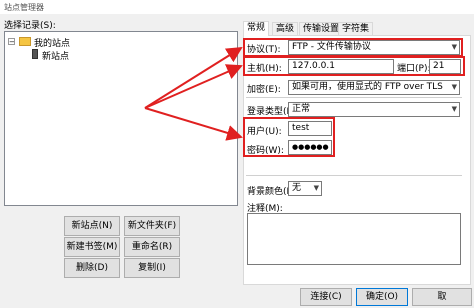  I want to click on arrow-to-protocol, so click(193, 77).